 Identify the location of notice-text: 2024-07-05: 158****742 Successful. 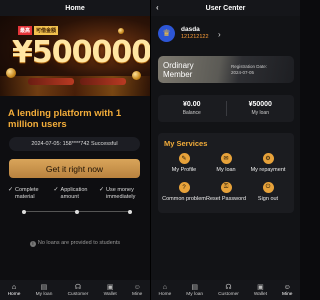
(74, 144).